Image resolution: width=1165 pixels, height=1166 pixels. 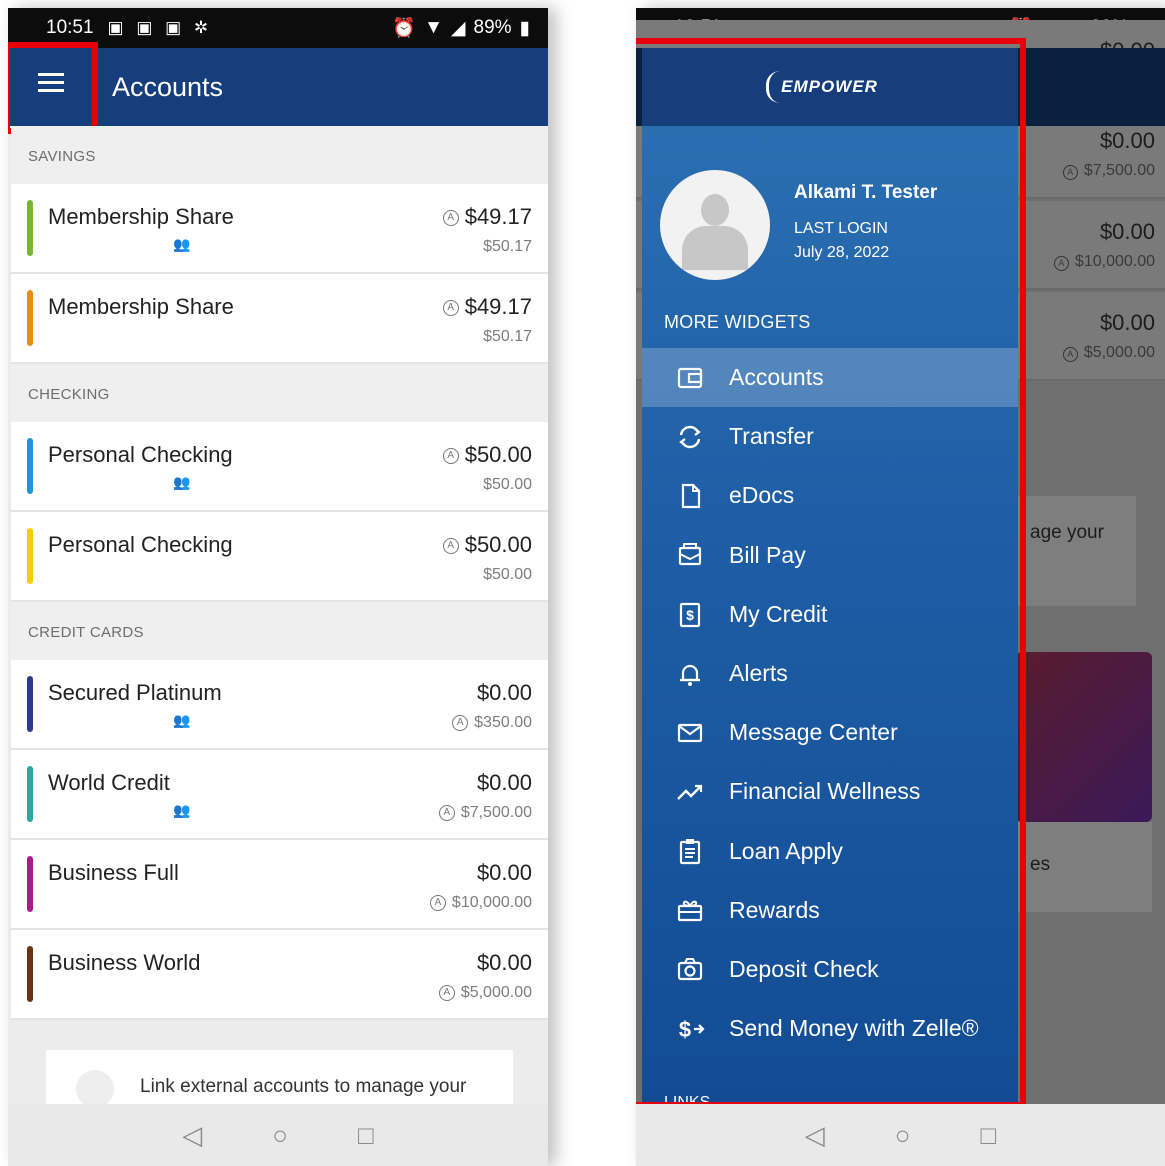 What do you see at coordinates (524, 28) in the screenshot?
I see `battery-icon: ▮` at bounding box center [524, 28].